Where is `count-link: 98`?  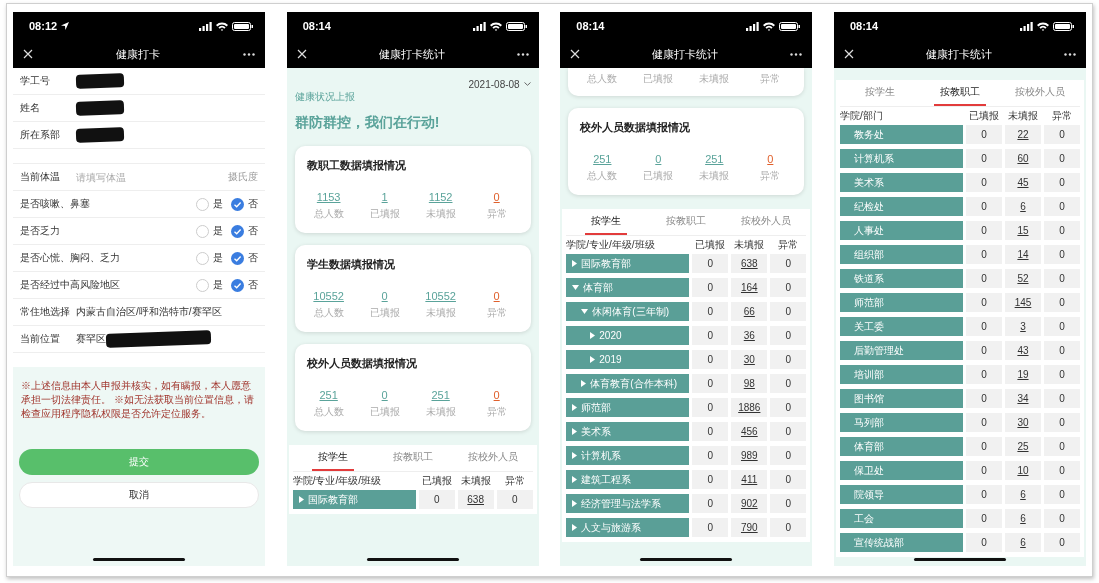
count-link: 98 is located at coordinates (749, 383).